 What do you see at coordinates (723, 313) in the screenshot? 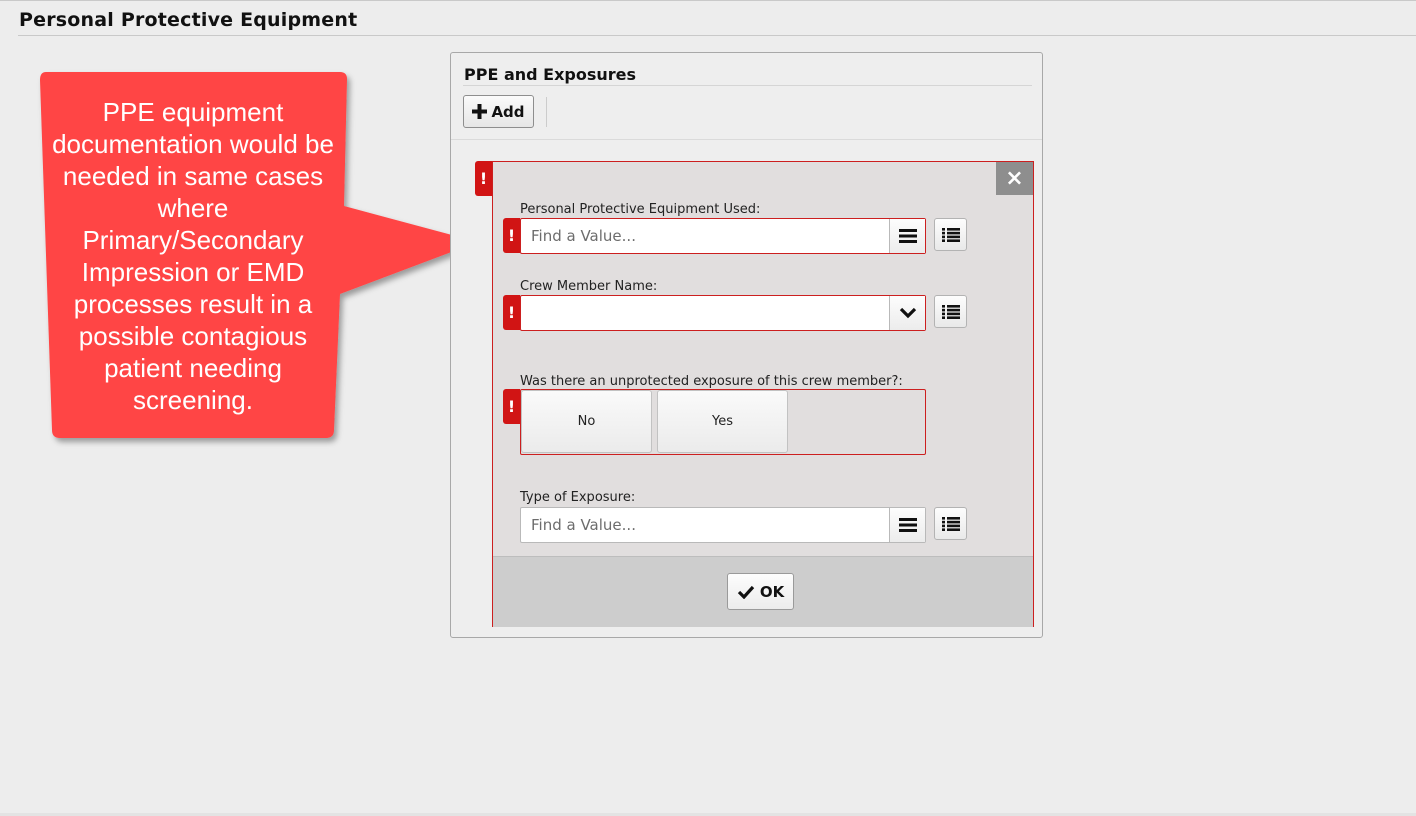
I see `crew-member-select` at bounding box center [723, 313].